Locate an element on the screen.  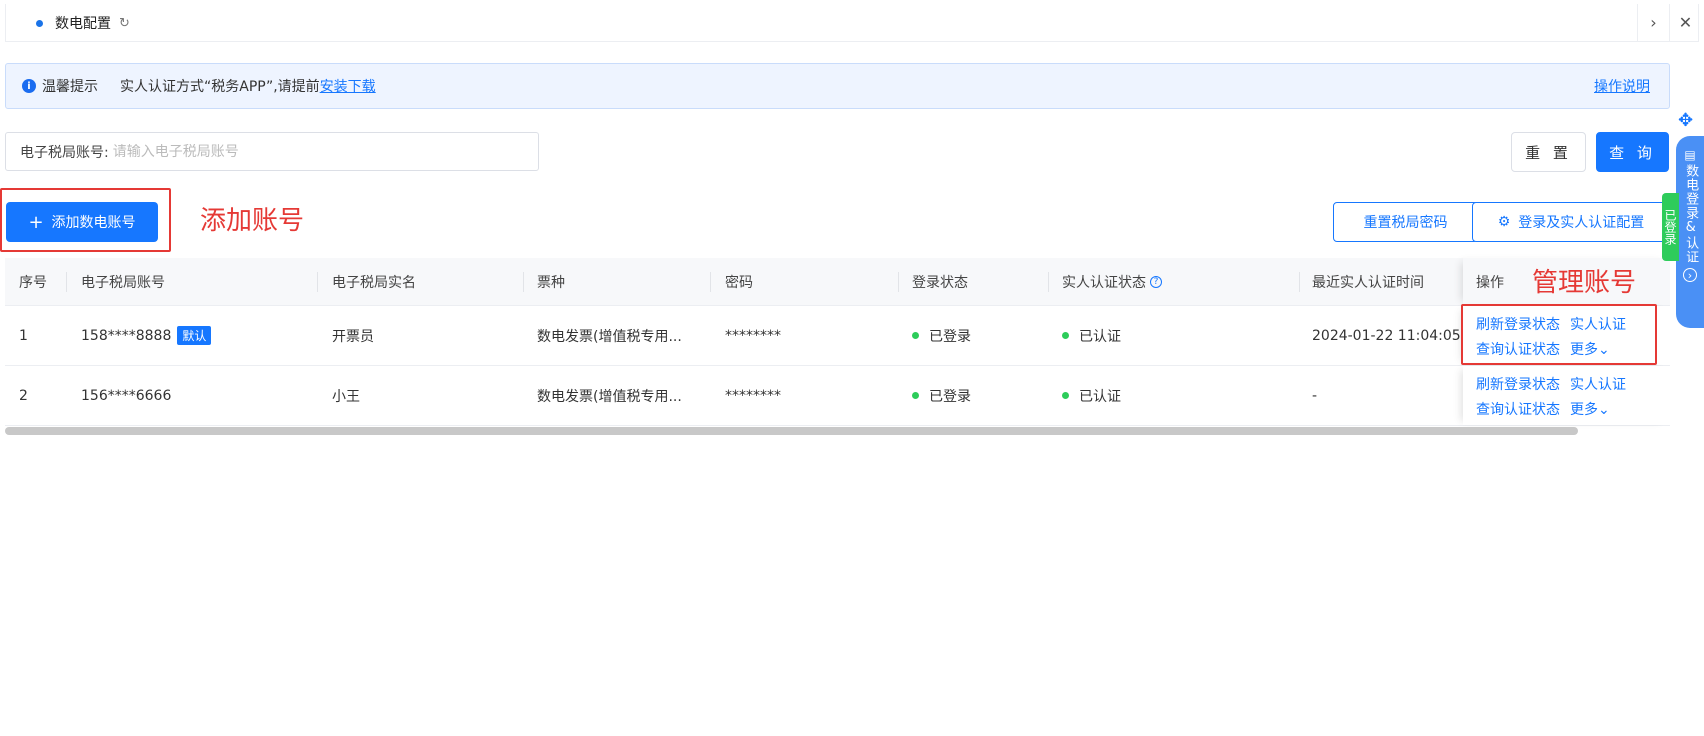
login-auth-config-button: ⚙ 登录及实人认证配置 is located at coordinates (1571, 222).